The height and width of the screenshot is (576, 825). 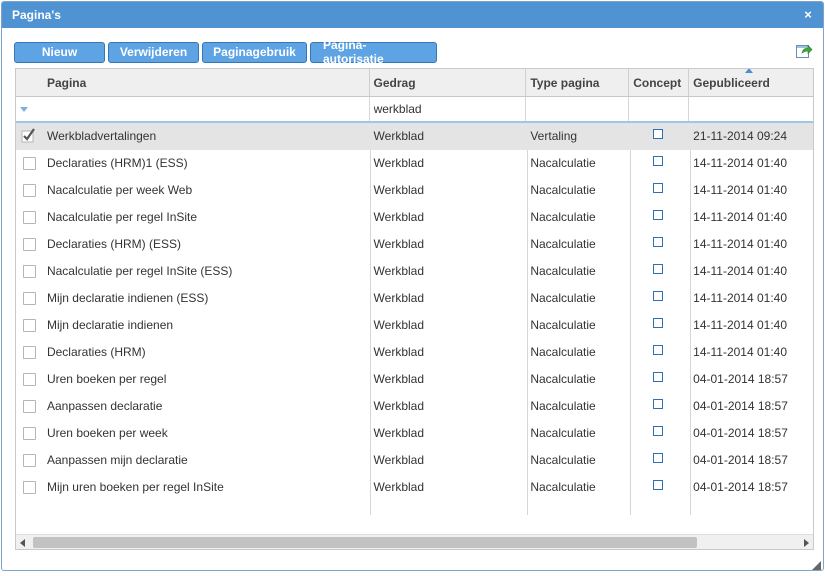 I want to click on scrollbar-thumb, so click(x=365, y=542).